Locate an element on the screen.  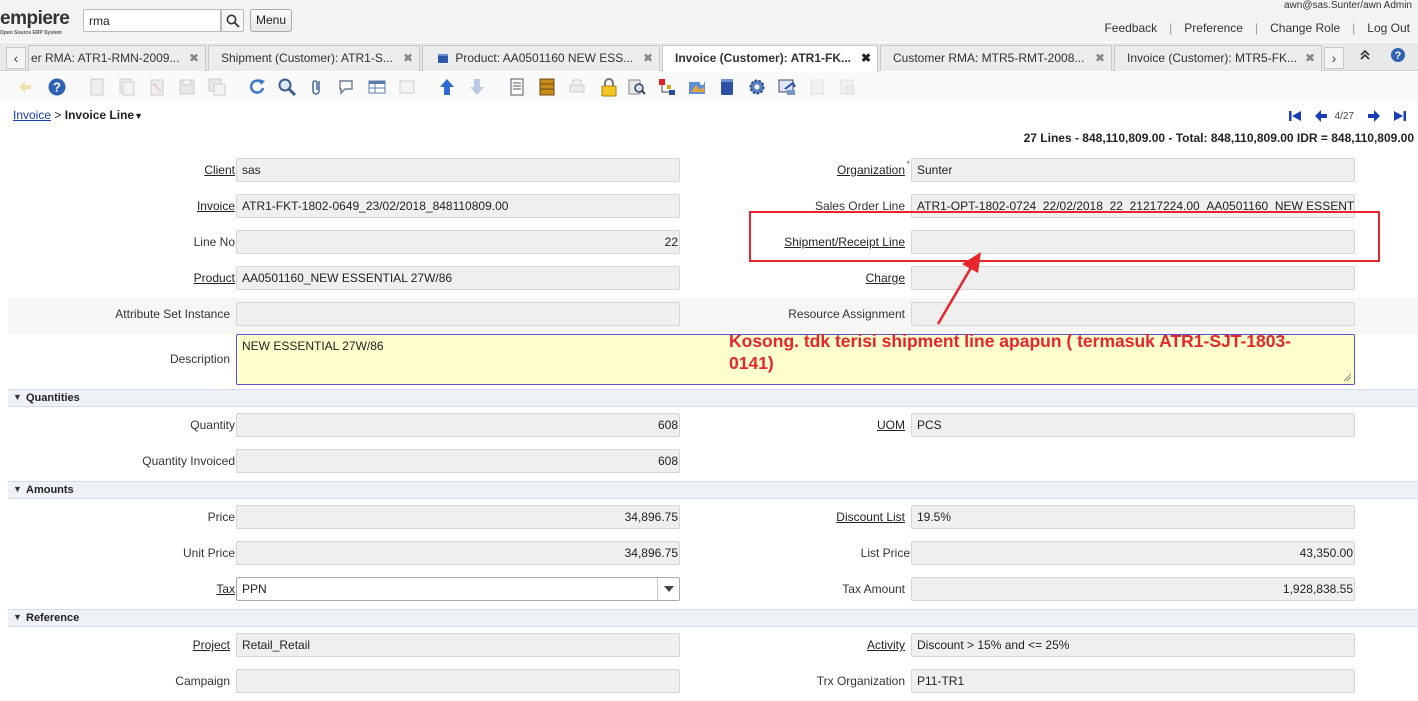
find-icon is located at coordinates (287, 87).